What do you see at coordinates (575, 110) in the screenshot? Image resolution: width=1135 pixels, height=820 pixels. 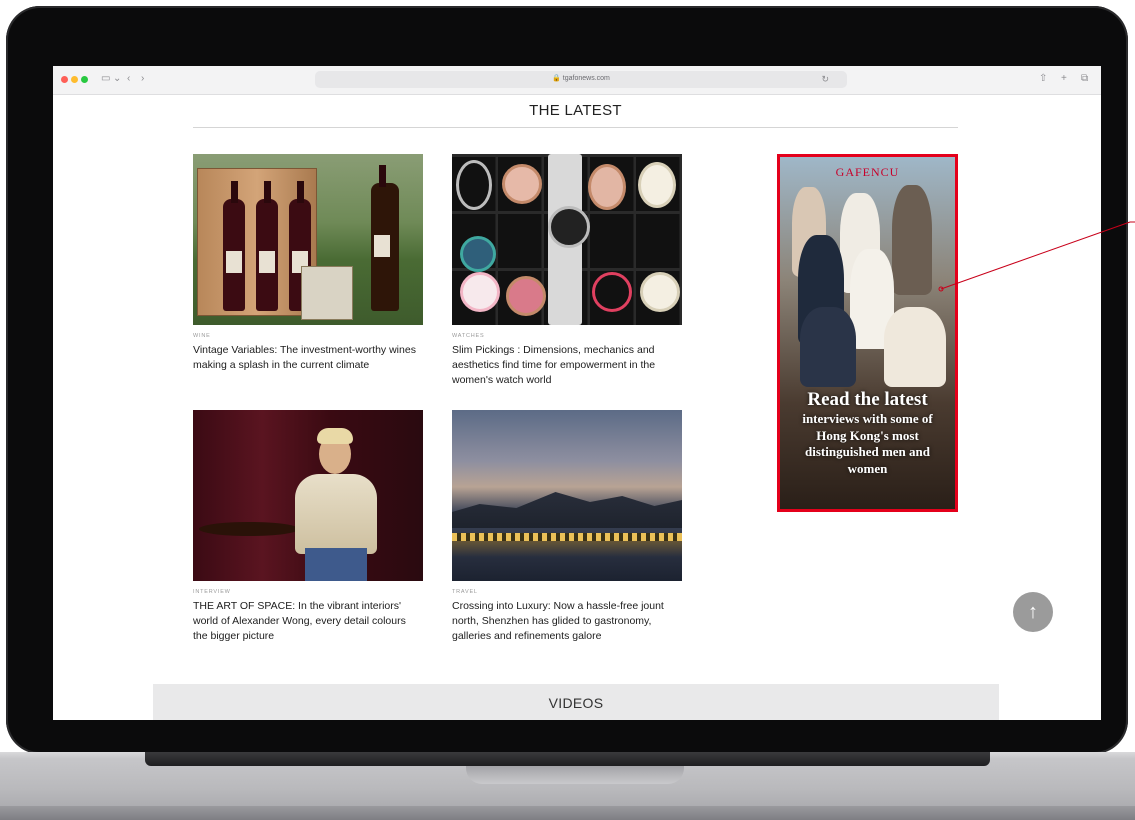 I see `section-title: THE LATEST` at bounding box center [575, 110].